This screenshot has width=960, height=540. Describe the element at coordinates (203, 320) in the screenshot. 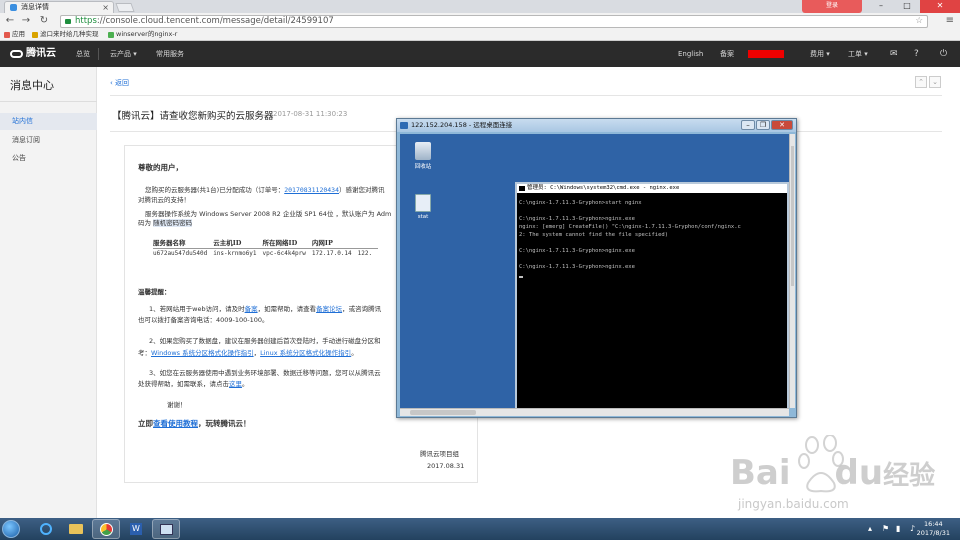

I see `tip-1-cont: 也可以拨打备案咨询电话：4009-100-100。` at that location.